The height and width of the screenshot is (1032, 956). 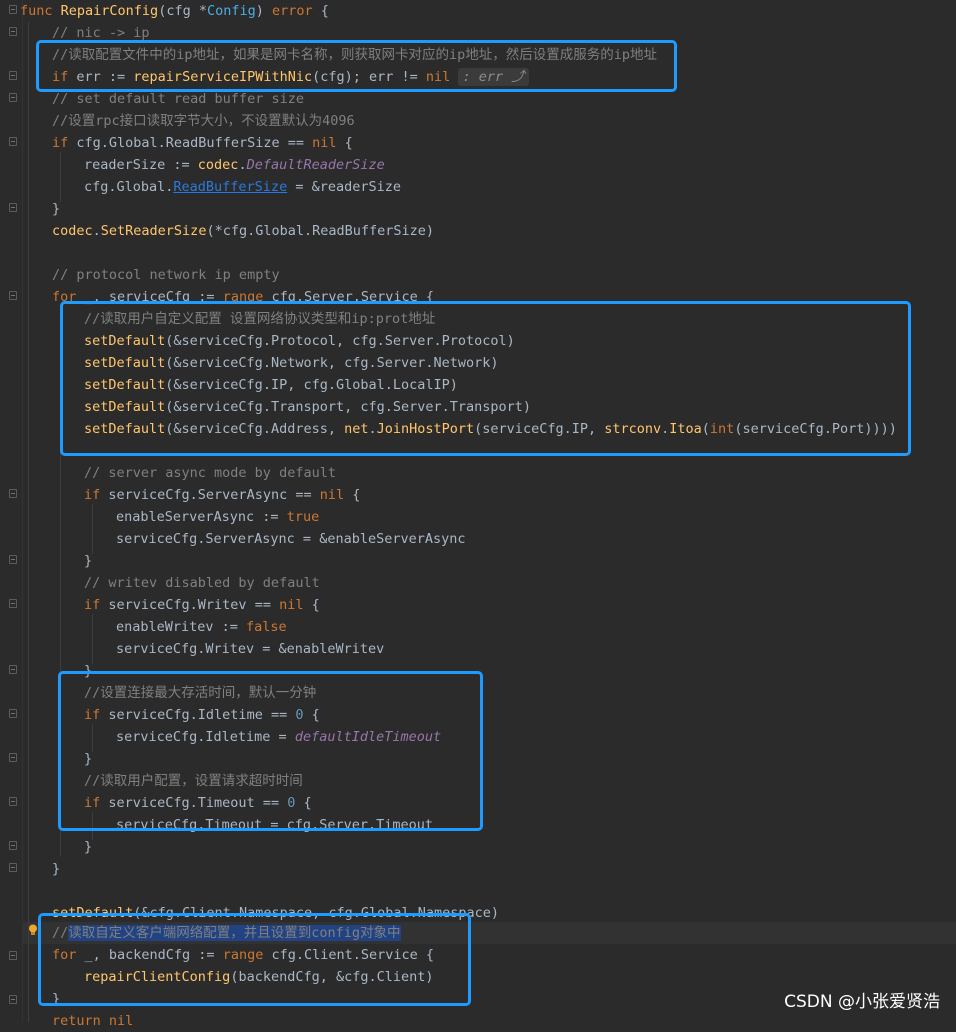 I want to click on code-line: if cfg.Global.ReadBufferSize == nil {, so click(x=202, y=143).